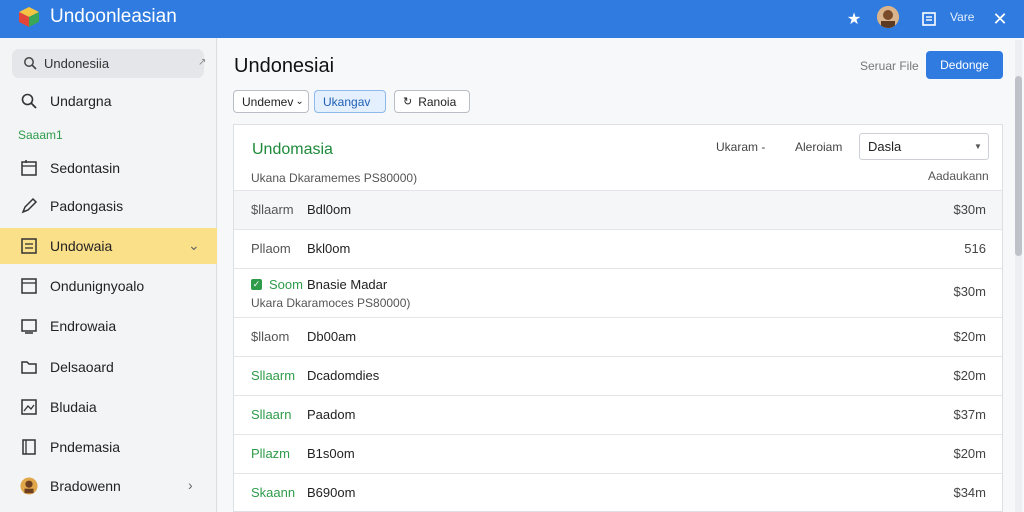  What do you see at coordinates (271, 414) in the screenshot?
I see `row-code: Sllaarn` at bounding box center [271, 414].